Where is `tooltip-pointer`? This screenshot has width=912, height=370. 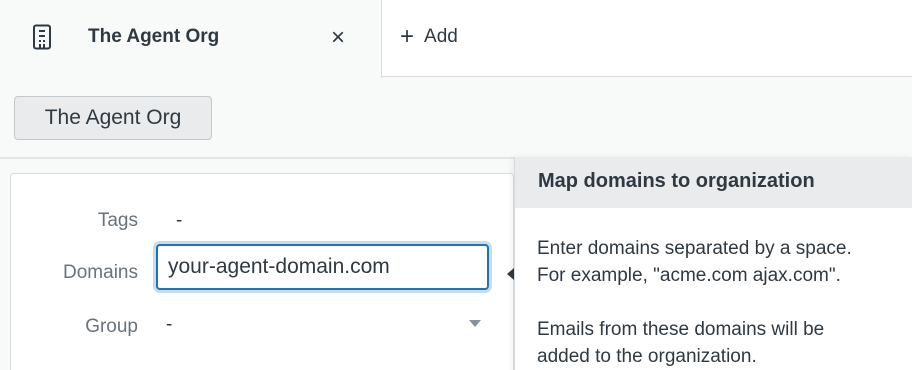 tooltip-pointer is located at coordinates (510, 274).